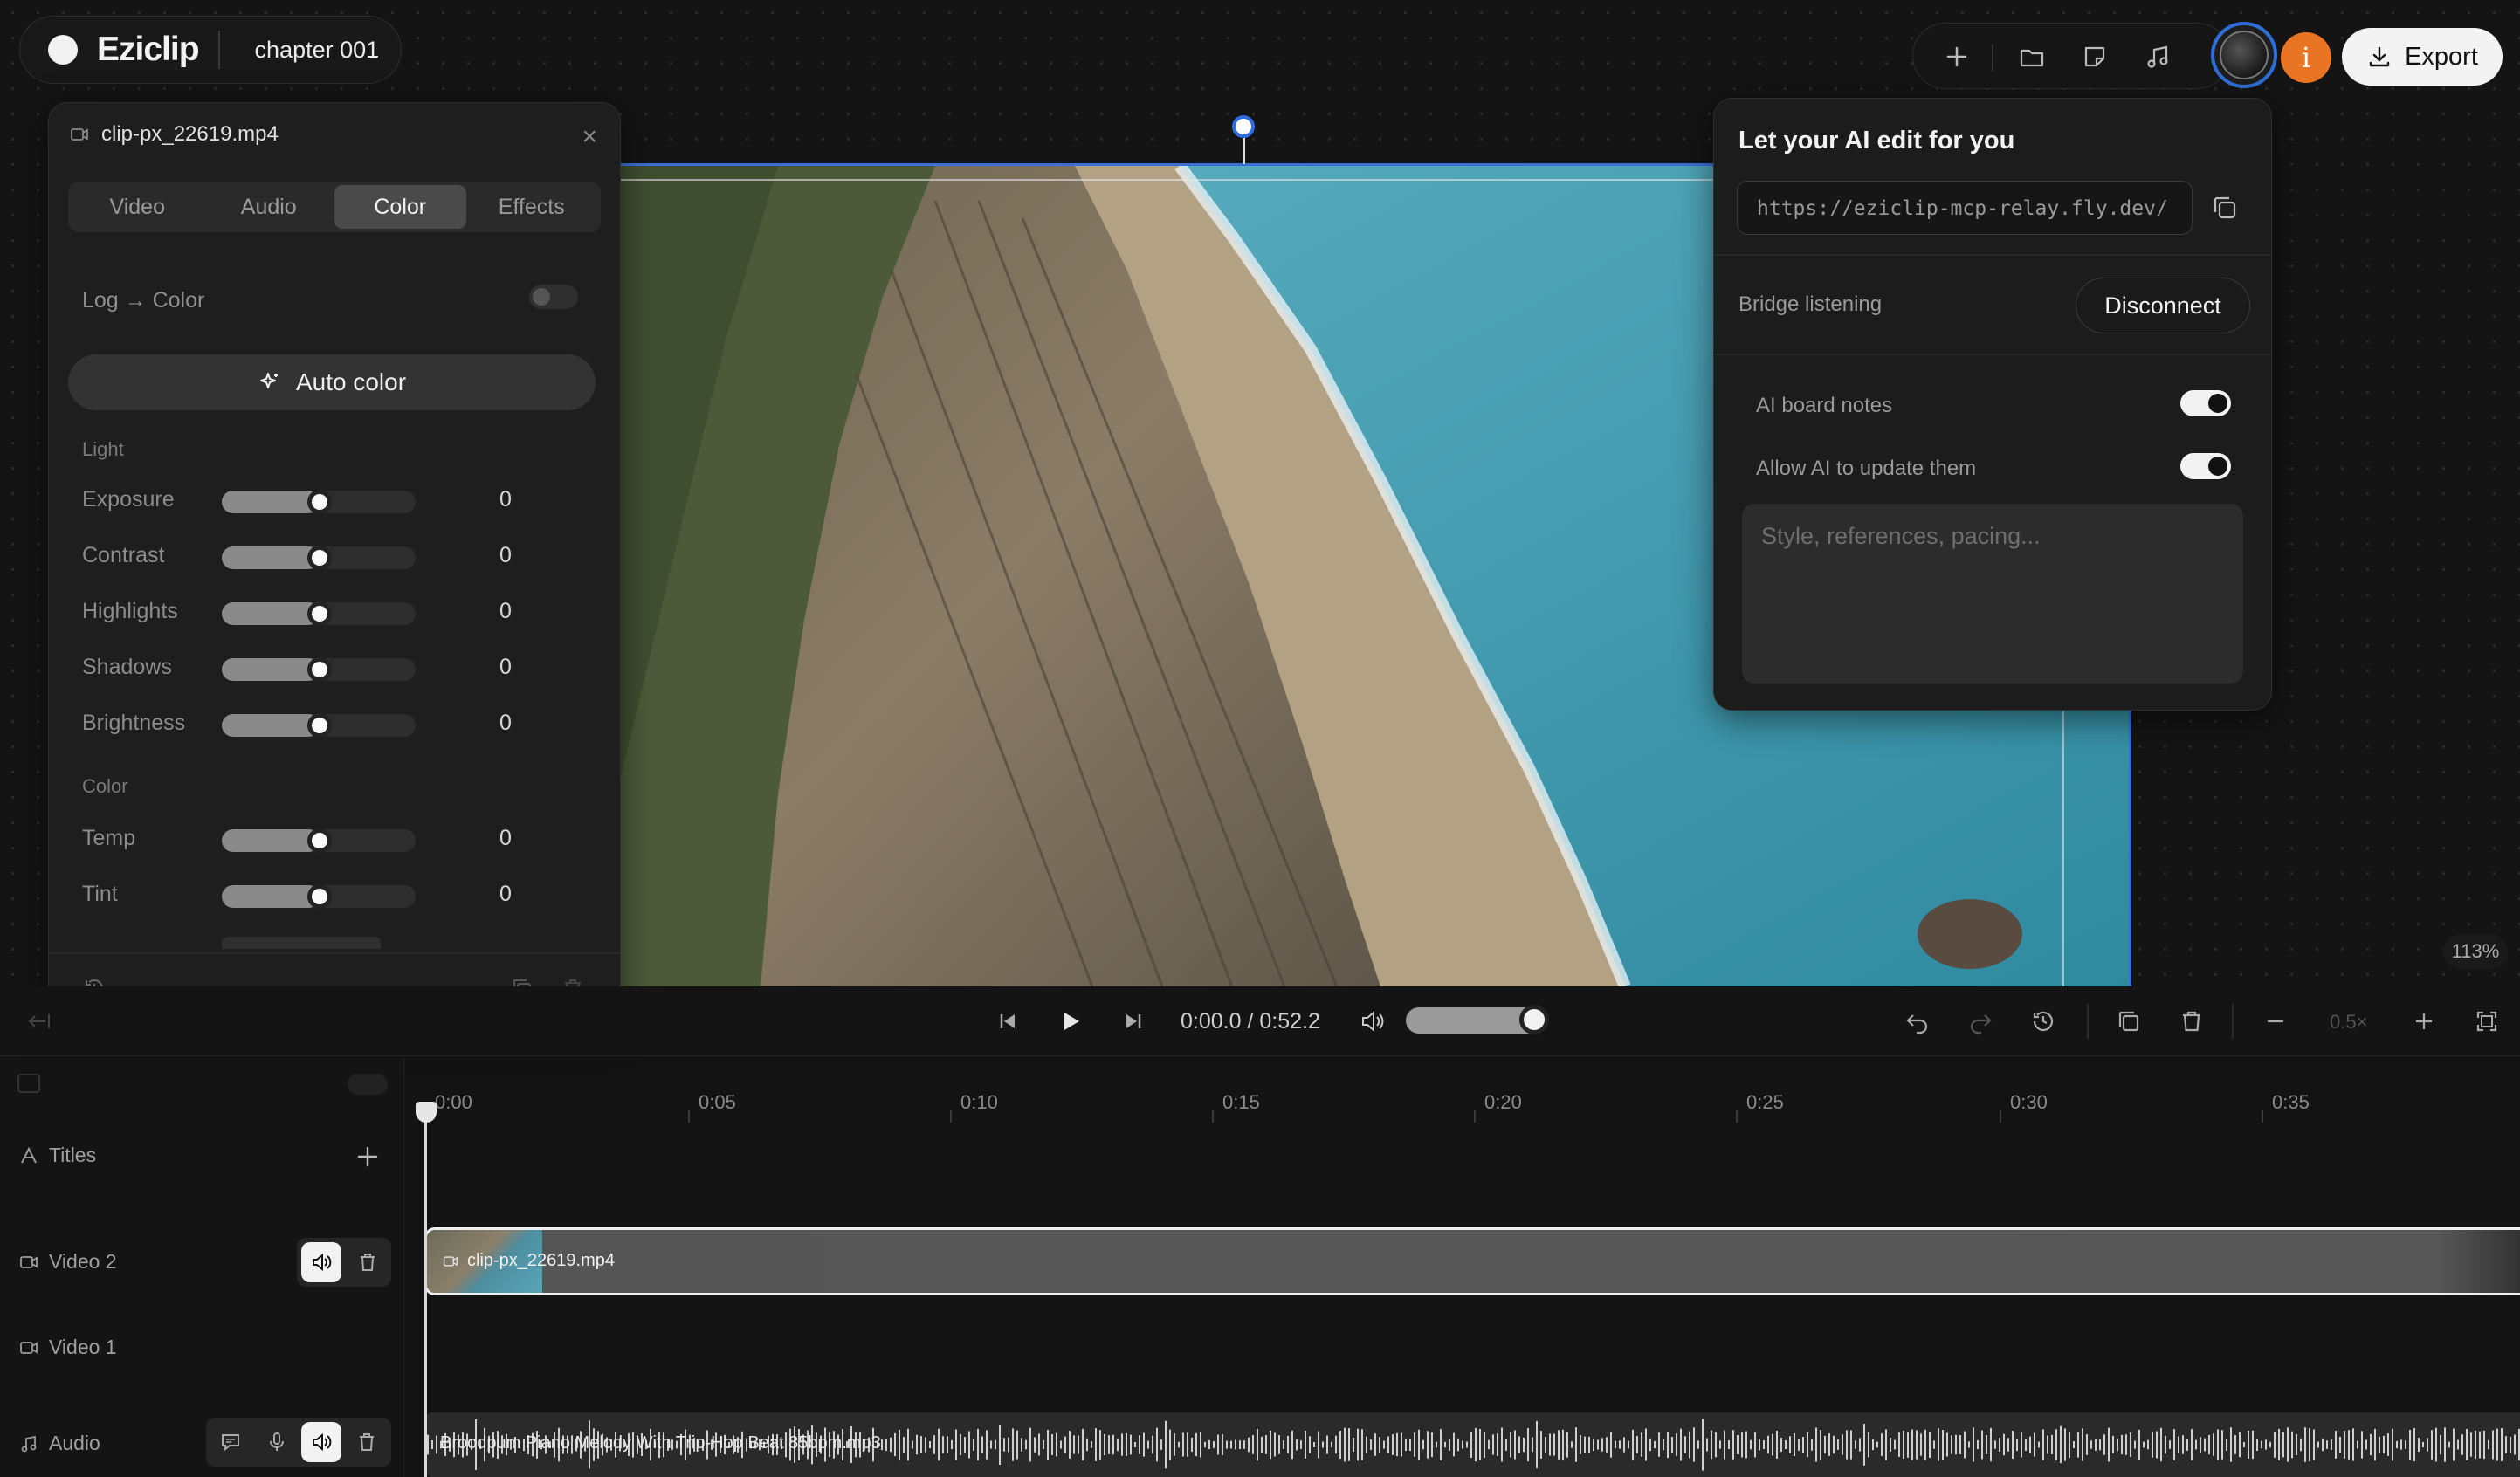 This screenshot has width=2520, height=1477. What do you see at coordinates (268, 380) in the screenshot?
I see `sparkles-icon` at bounding box center [268, 380].